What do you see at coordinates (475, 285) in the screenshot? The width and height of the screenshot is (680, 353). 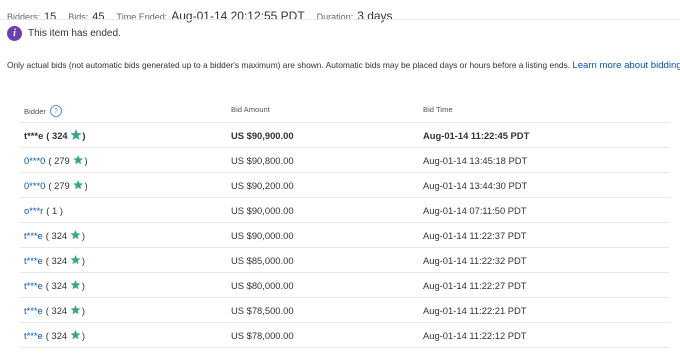 I see `bid-time: Aug-01-14 11:22:27 PDT` at bounding box center [475, 285].